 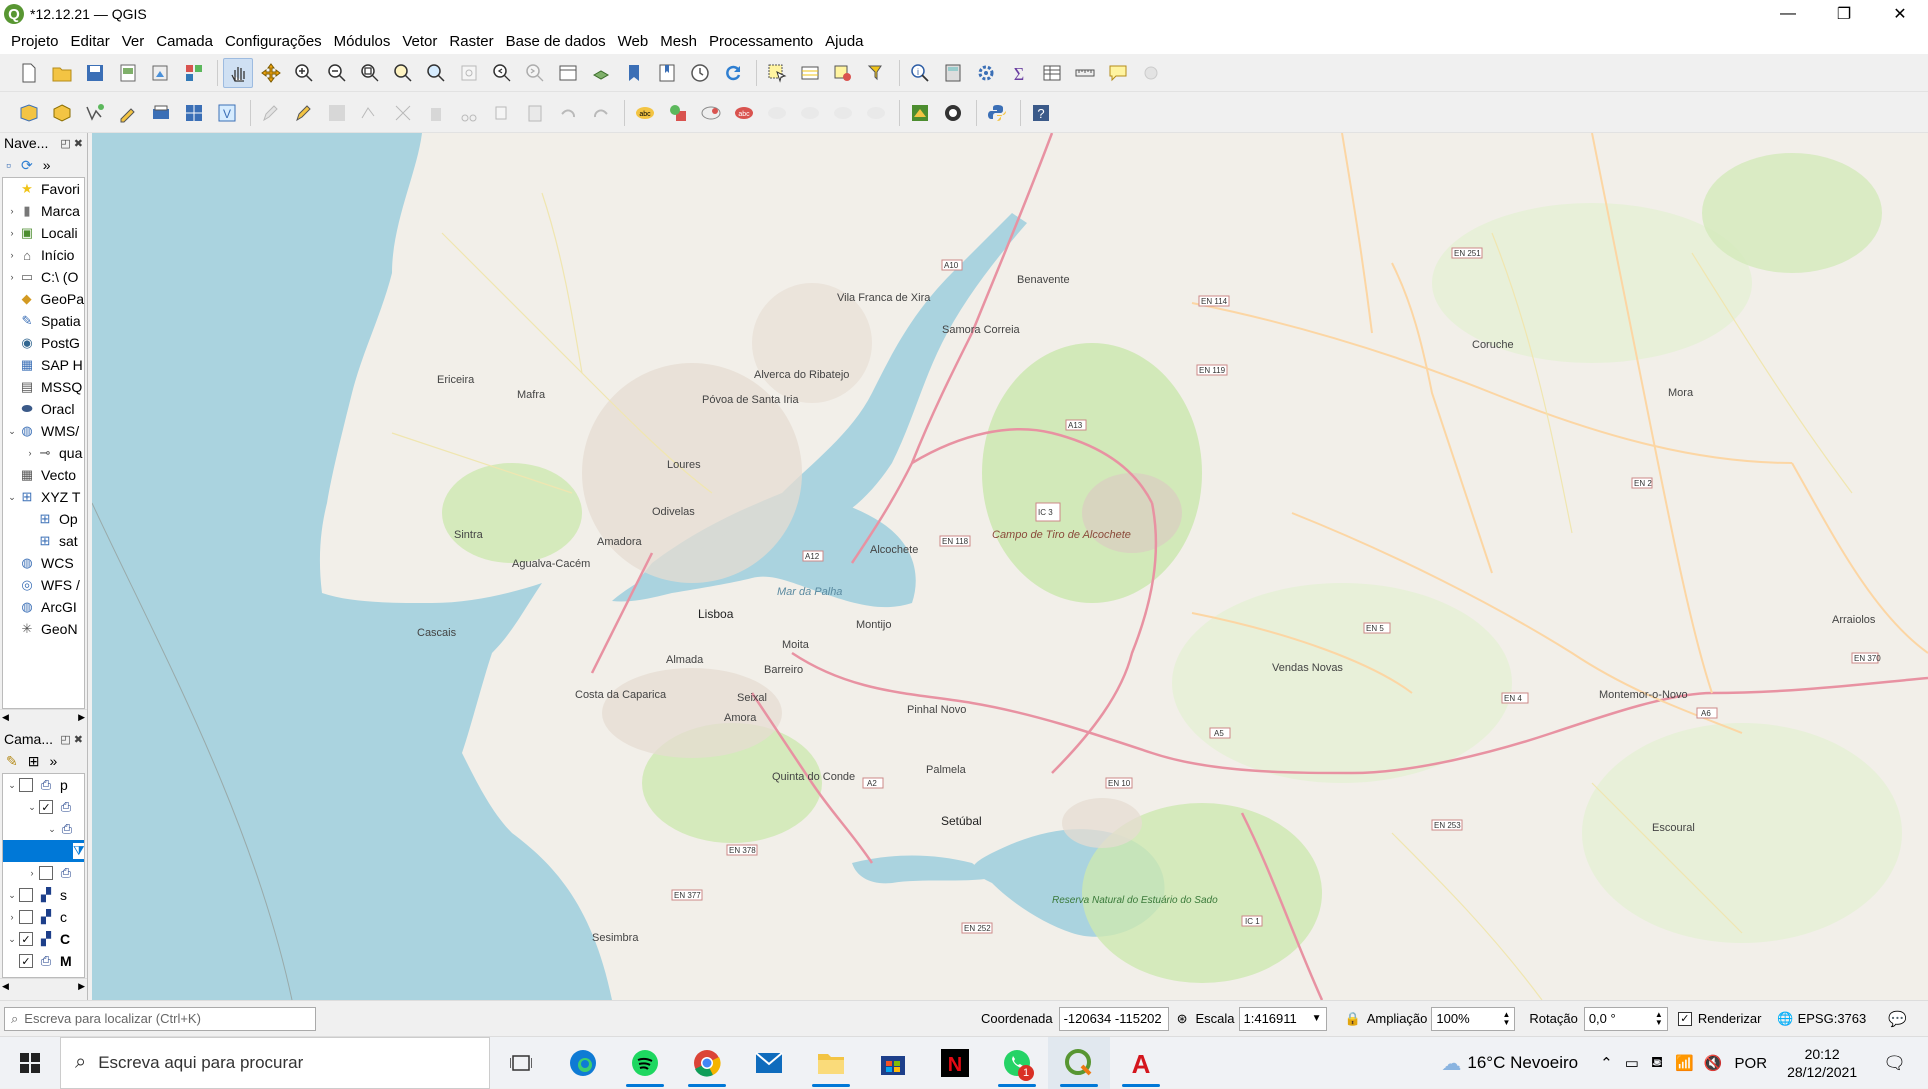 I want to click on menu-base-de-dados: Base de dados, so click(x=556, y=41).